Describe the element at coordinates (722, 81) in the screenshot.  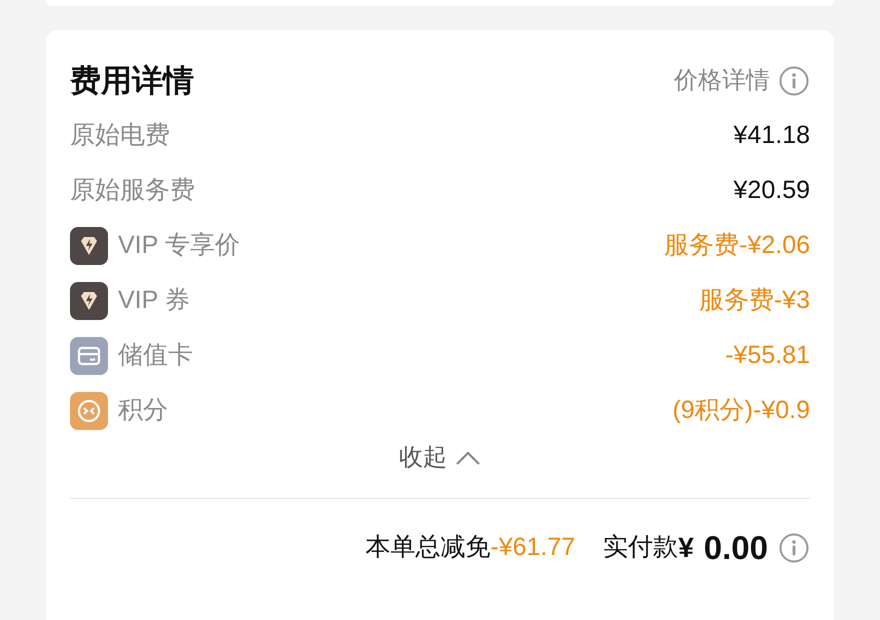
I see `price-detail-link: 价格详情` at that location.